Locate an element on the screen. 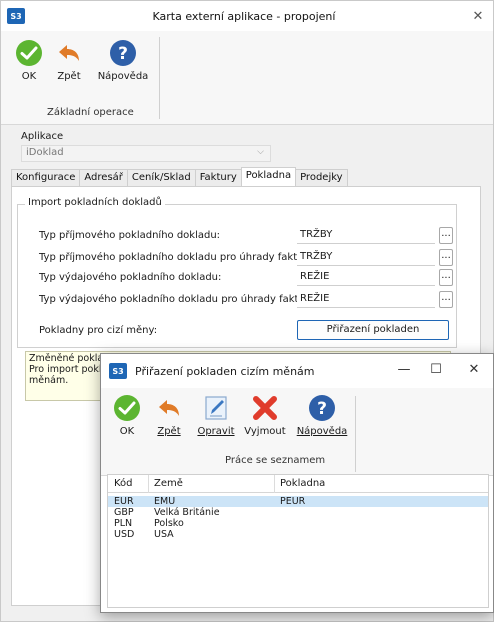 This screenshot has height=622, width=494. dialog-ok-button: OK is located at coordinates (127, 415).